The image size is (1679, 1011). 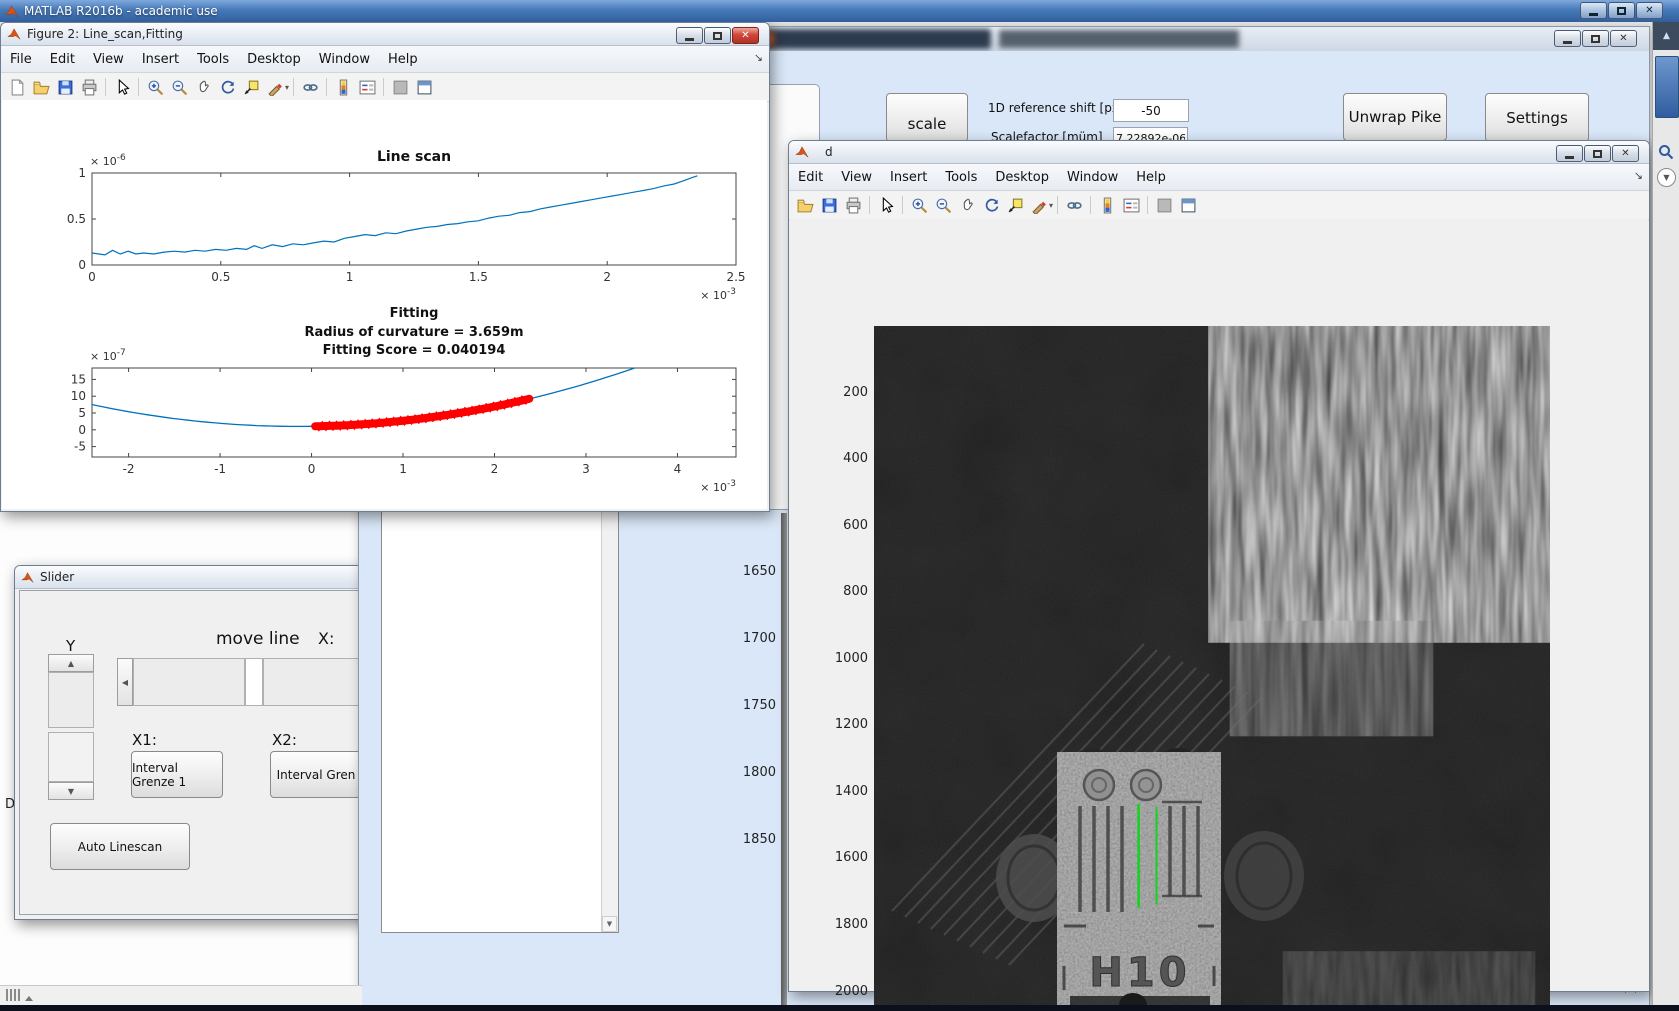 What do you see at coordinates (125, 682) in the screenshot?
I see `slider-left-button: ◀` at bounding box center [125, 682].